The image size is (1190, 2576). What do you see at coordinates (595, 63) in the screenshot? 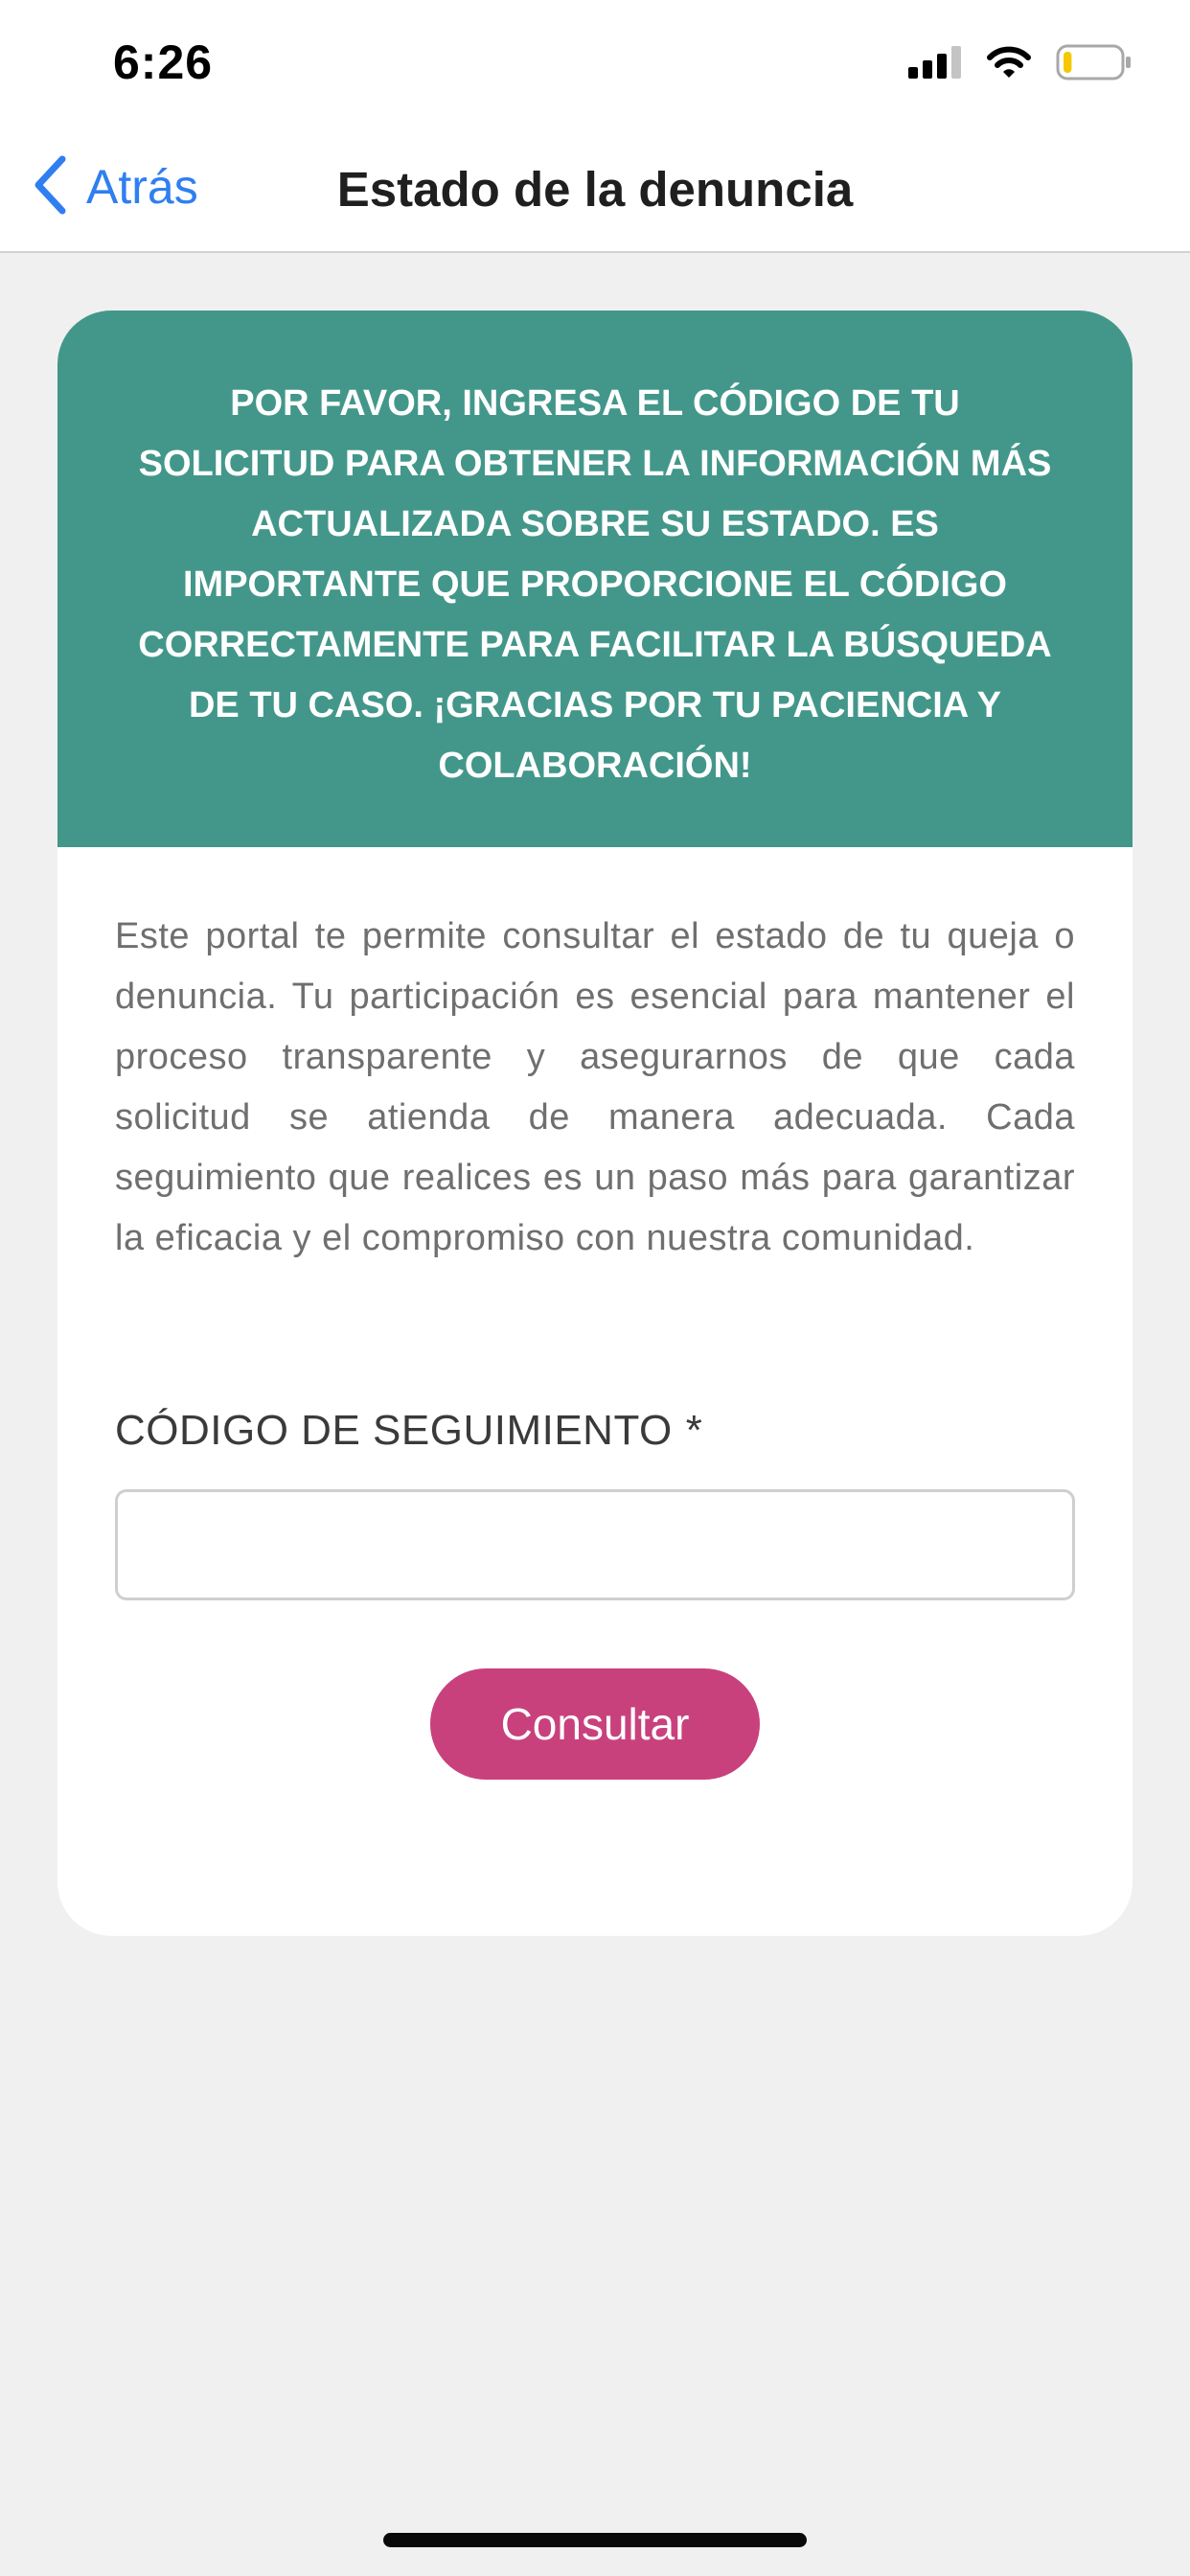
I see `status-bar: 6:26` at bounding box center [595, 63].